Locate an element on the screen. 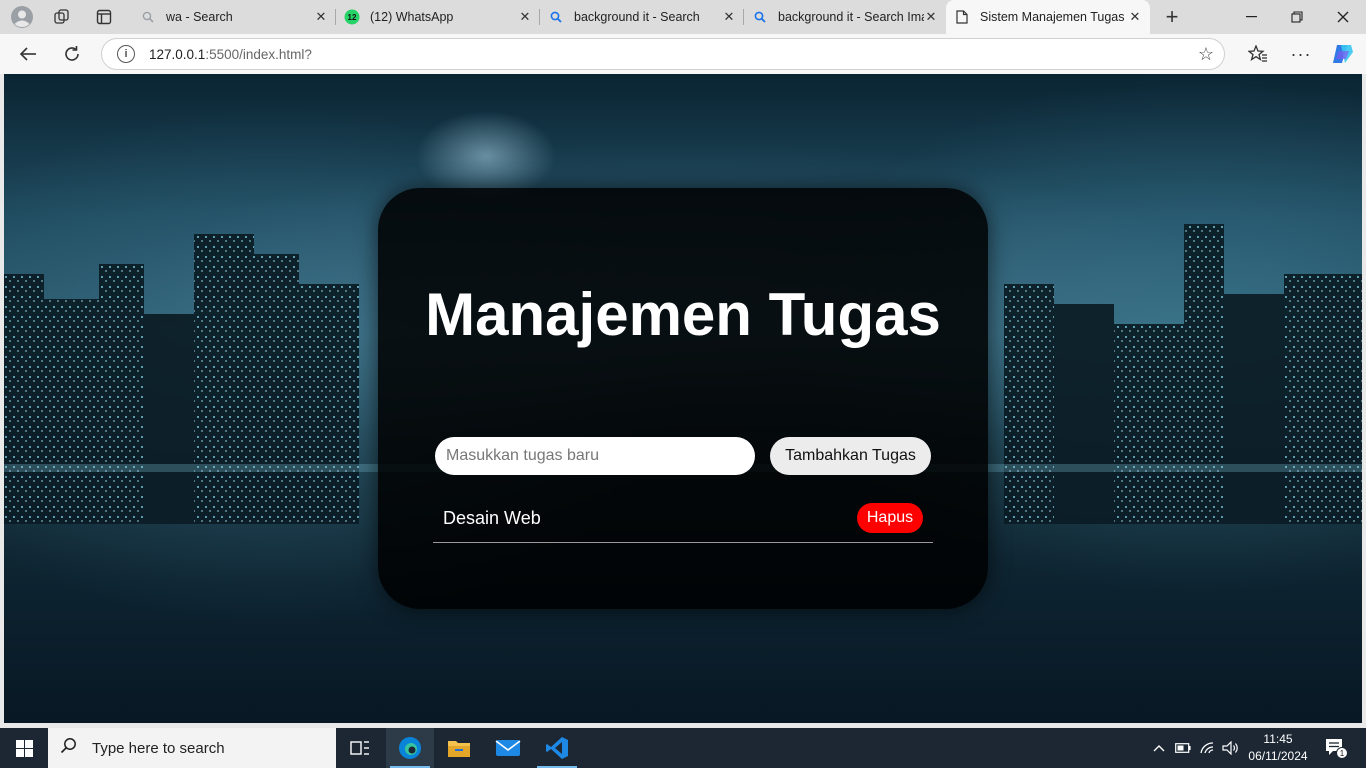 This screenshot has width=1366, height=768. edge-app-icon is located at coordinates (410, 748).